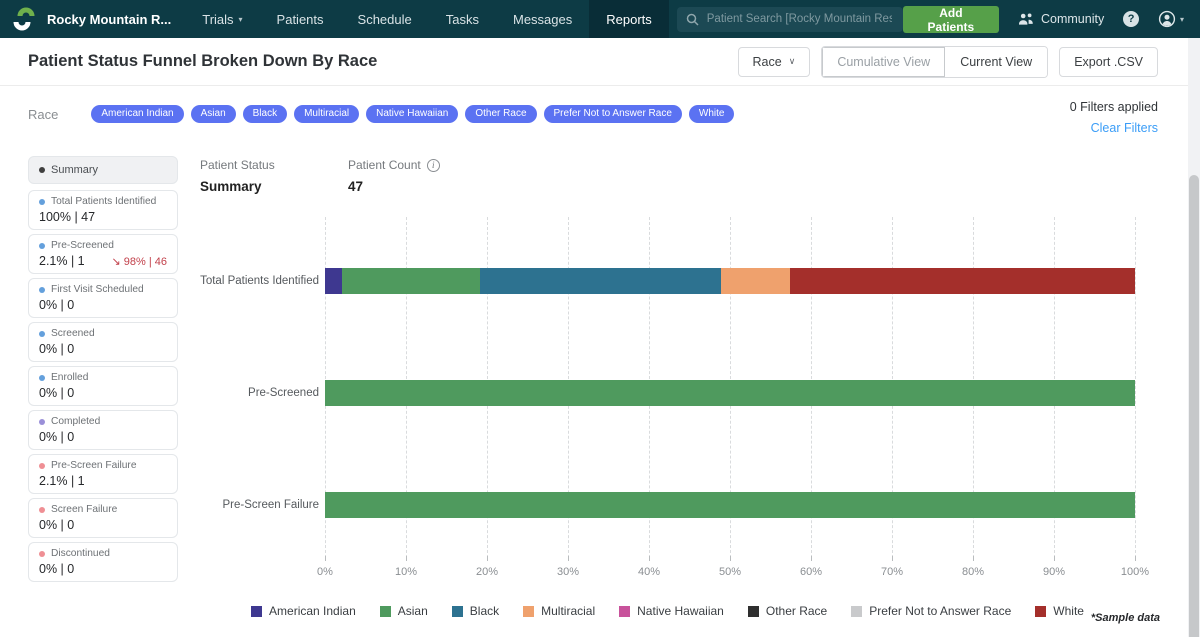 Image resolution: width=1200 pixels, height=637 pixels. Describe the element at coordinates (950, 19) in the screenshot. I see `add-patients-button: Add Patients` at that location.